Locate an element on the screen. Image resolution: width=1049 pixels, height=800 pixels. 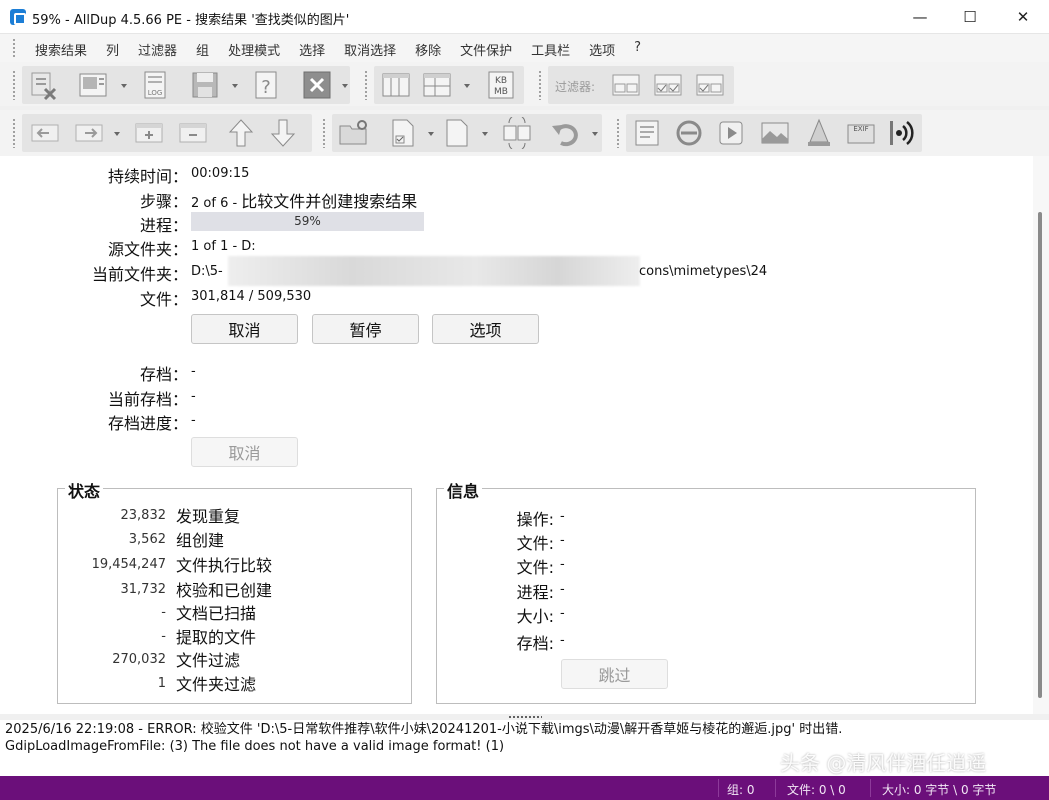
scrollbar-thumb is located at coordinates (1040, 455).